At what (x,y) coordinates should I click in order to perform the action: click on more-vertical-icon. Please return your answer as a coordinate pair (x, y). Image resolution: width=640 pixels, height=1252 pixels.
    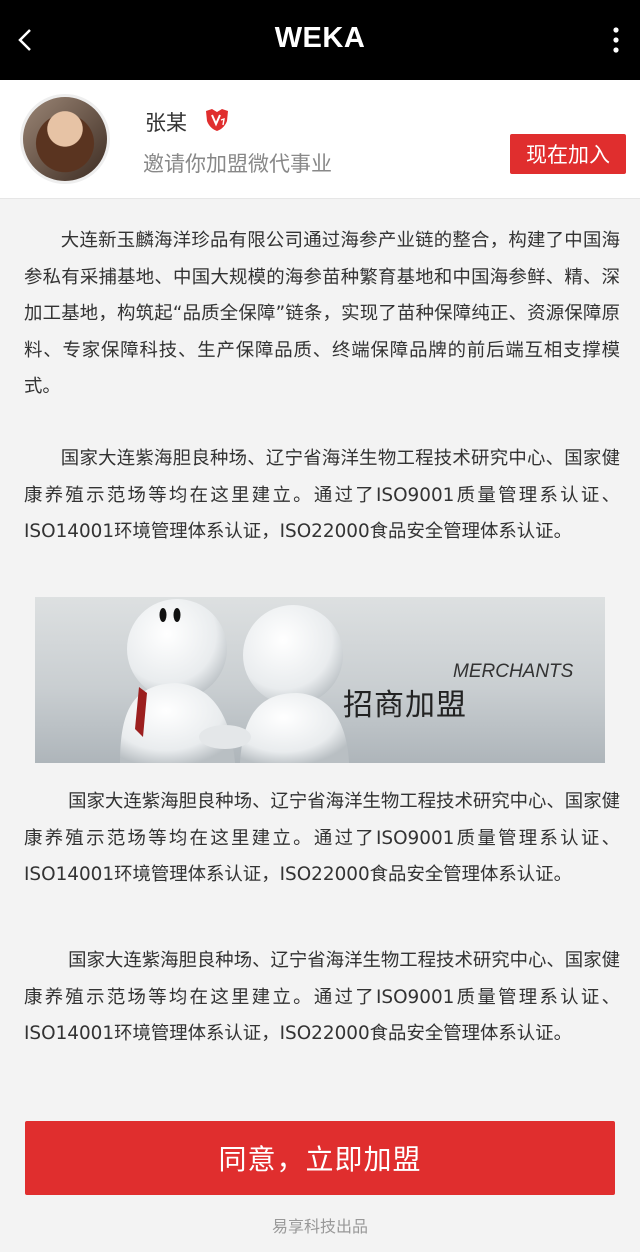
    Looking at the image, I should click on (616, 40).